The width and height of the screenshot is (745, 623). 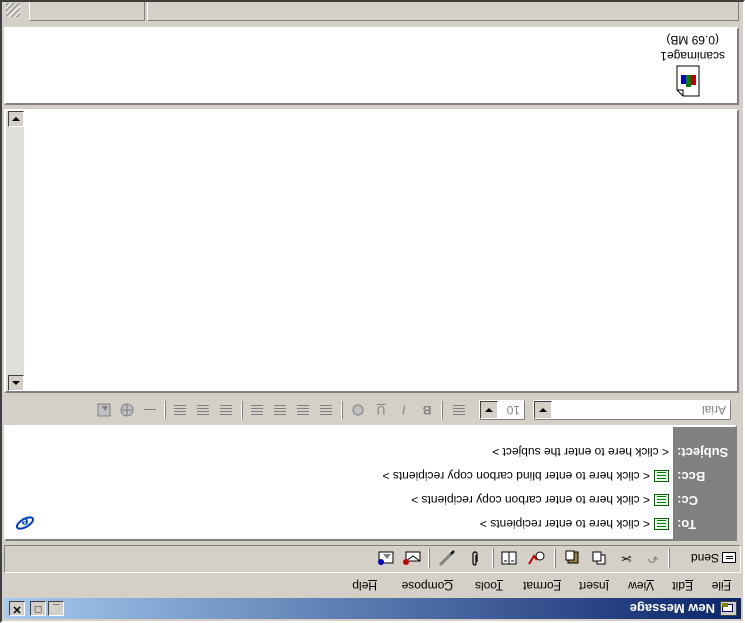 I want to click on font-size-select: 10, so click(x=502, y=410).